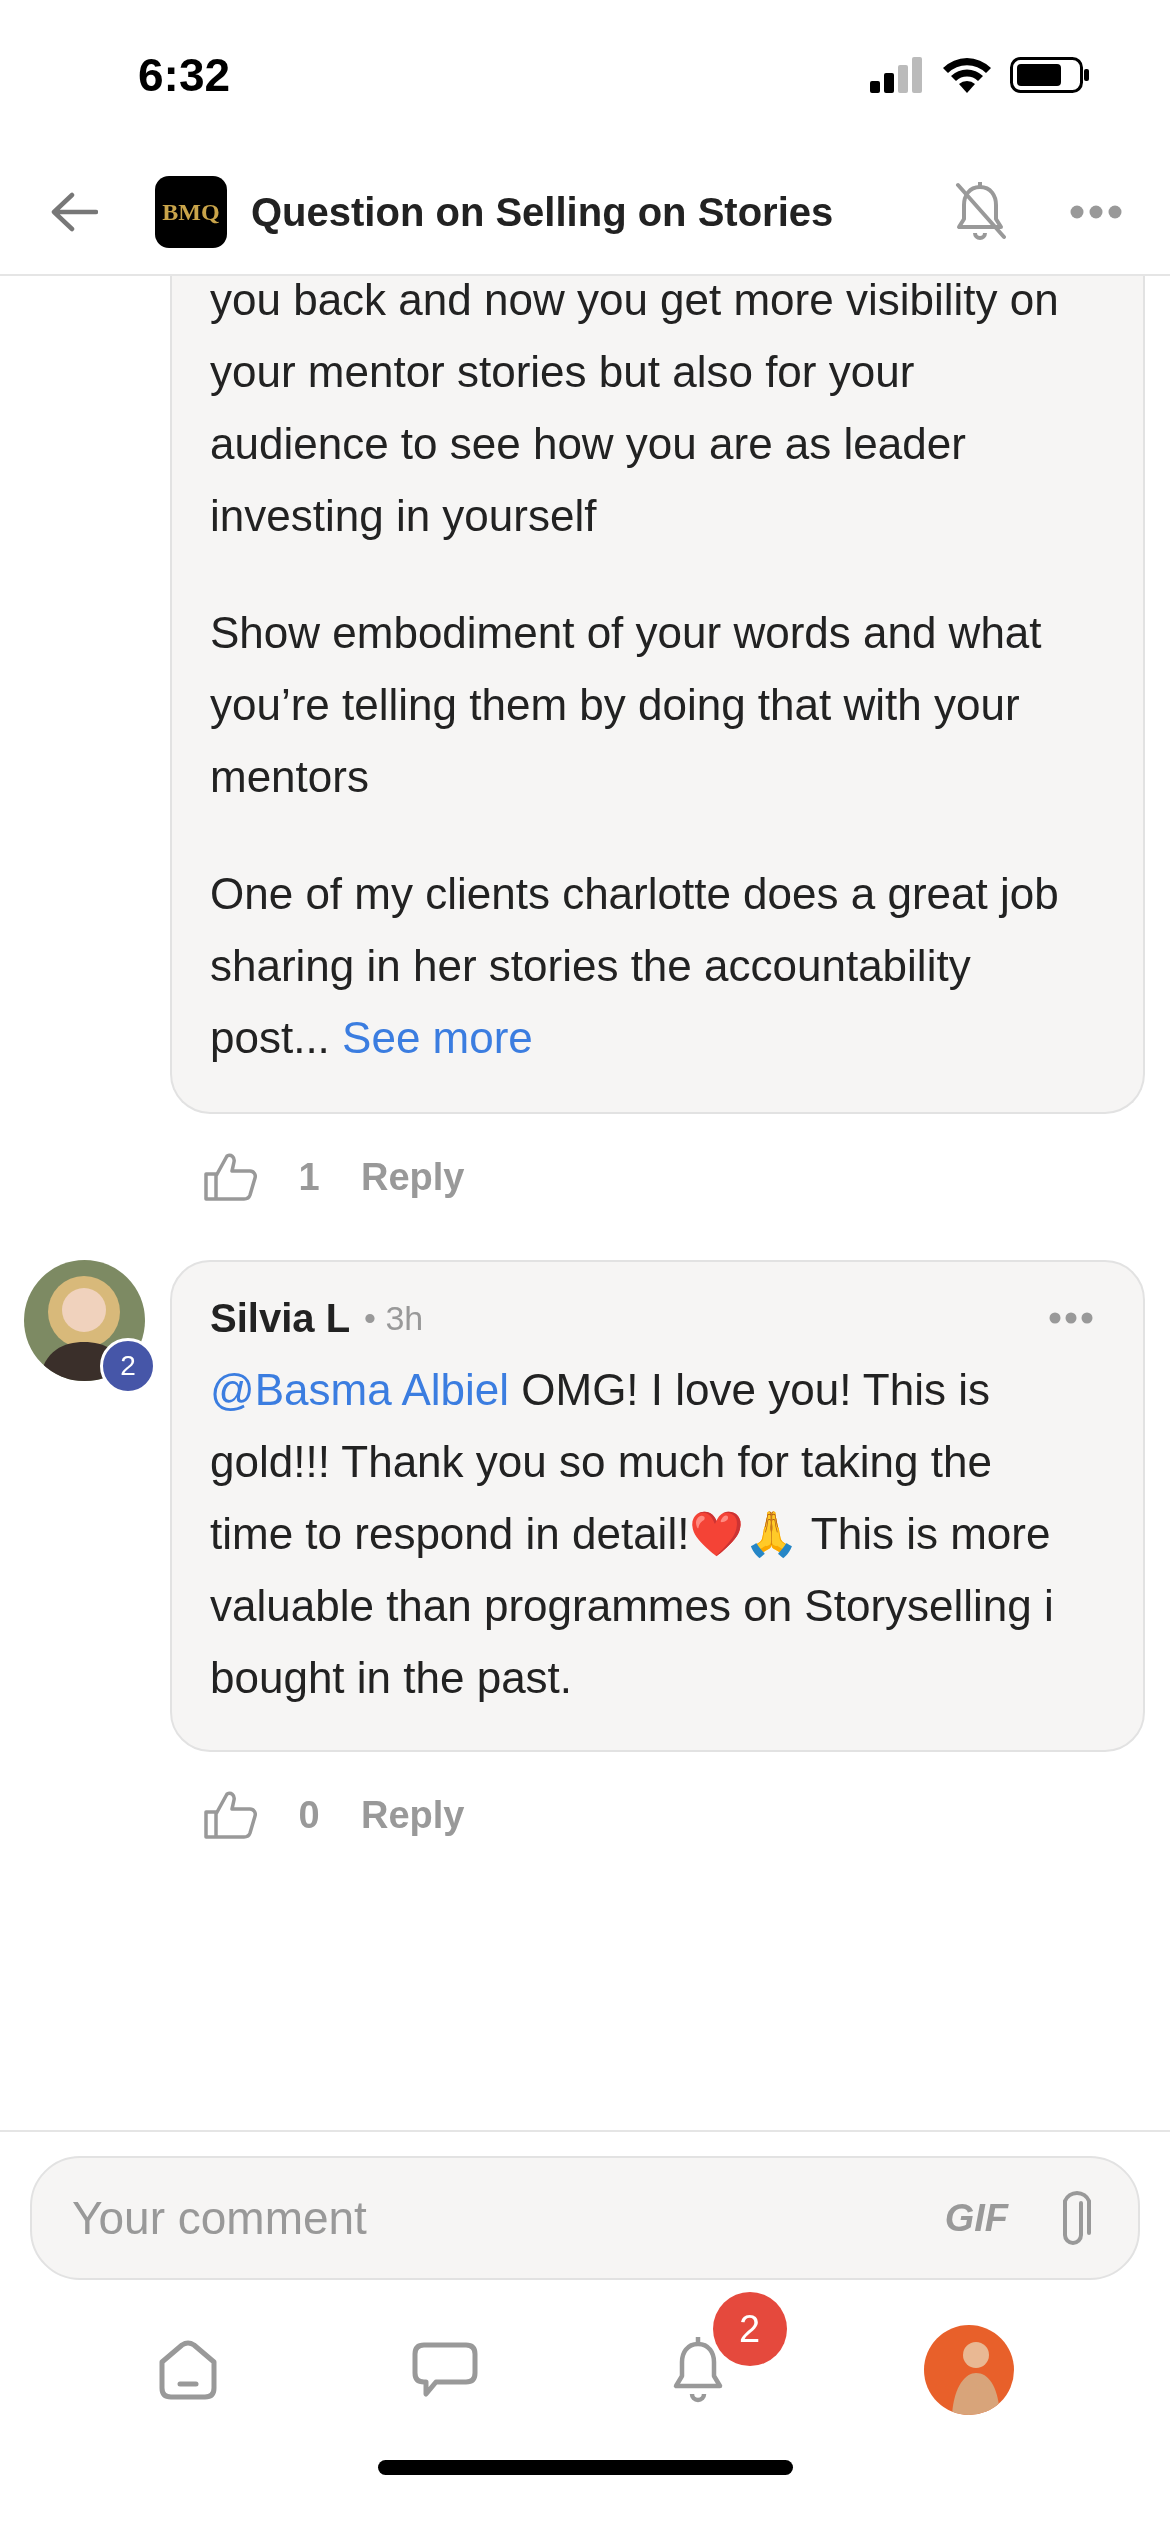  I want to click on muted-bell-icon, so click(980, 212).